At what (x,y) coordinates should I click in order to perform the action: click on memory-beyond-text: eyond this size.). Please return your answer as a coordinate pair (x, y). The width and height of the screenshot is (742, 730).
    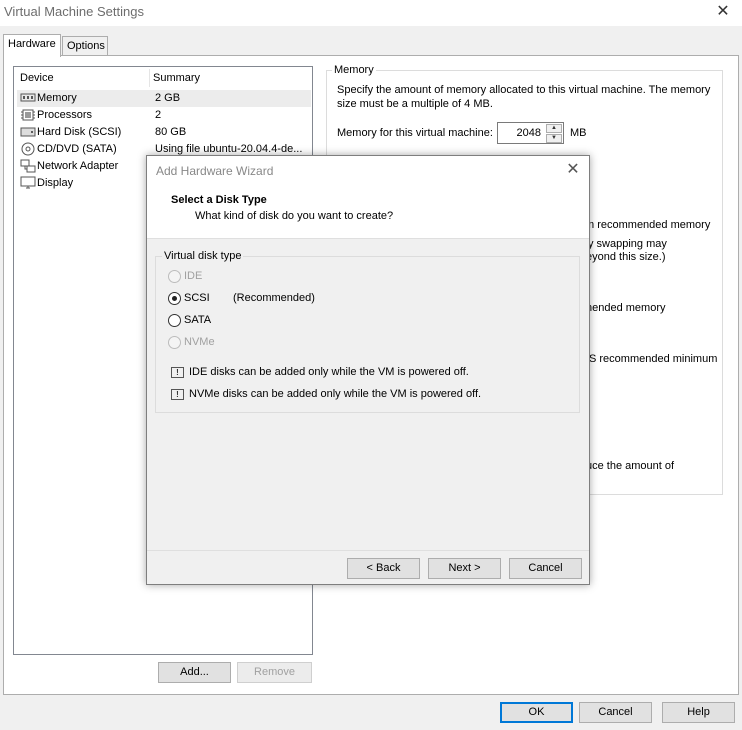
    Looking at the image, I should click on (626, 257).